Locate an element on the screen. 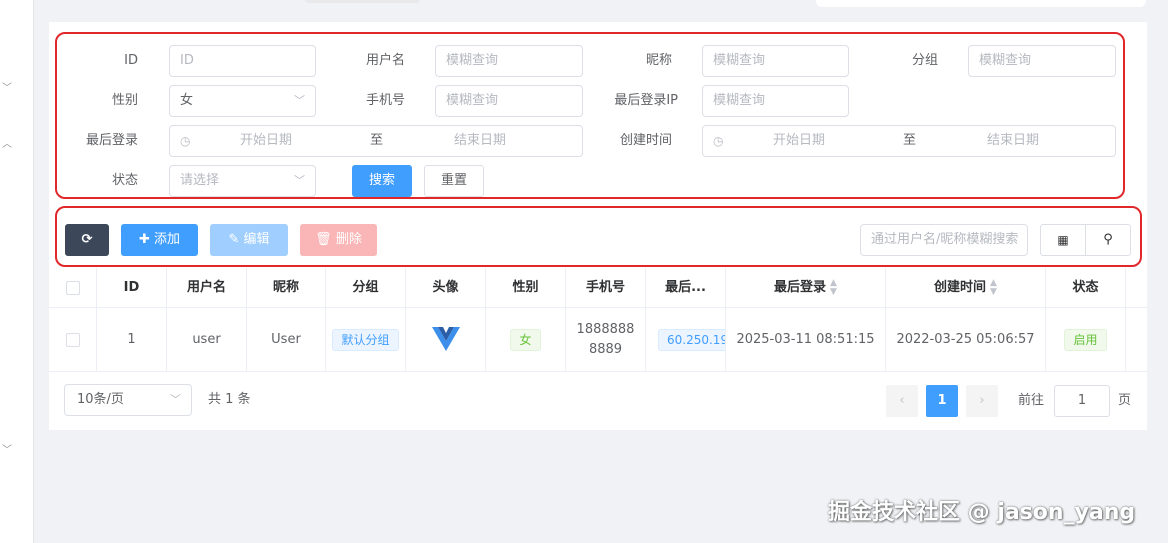  cell-nickname: User is located at coordinates (286, 340).